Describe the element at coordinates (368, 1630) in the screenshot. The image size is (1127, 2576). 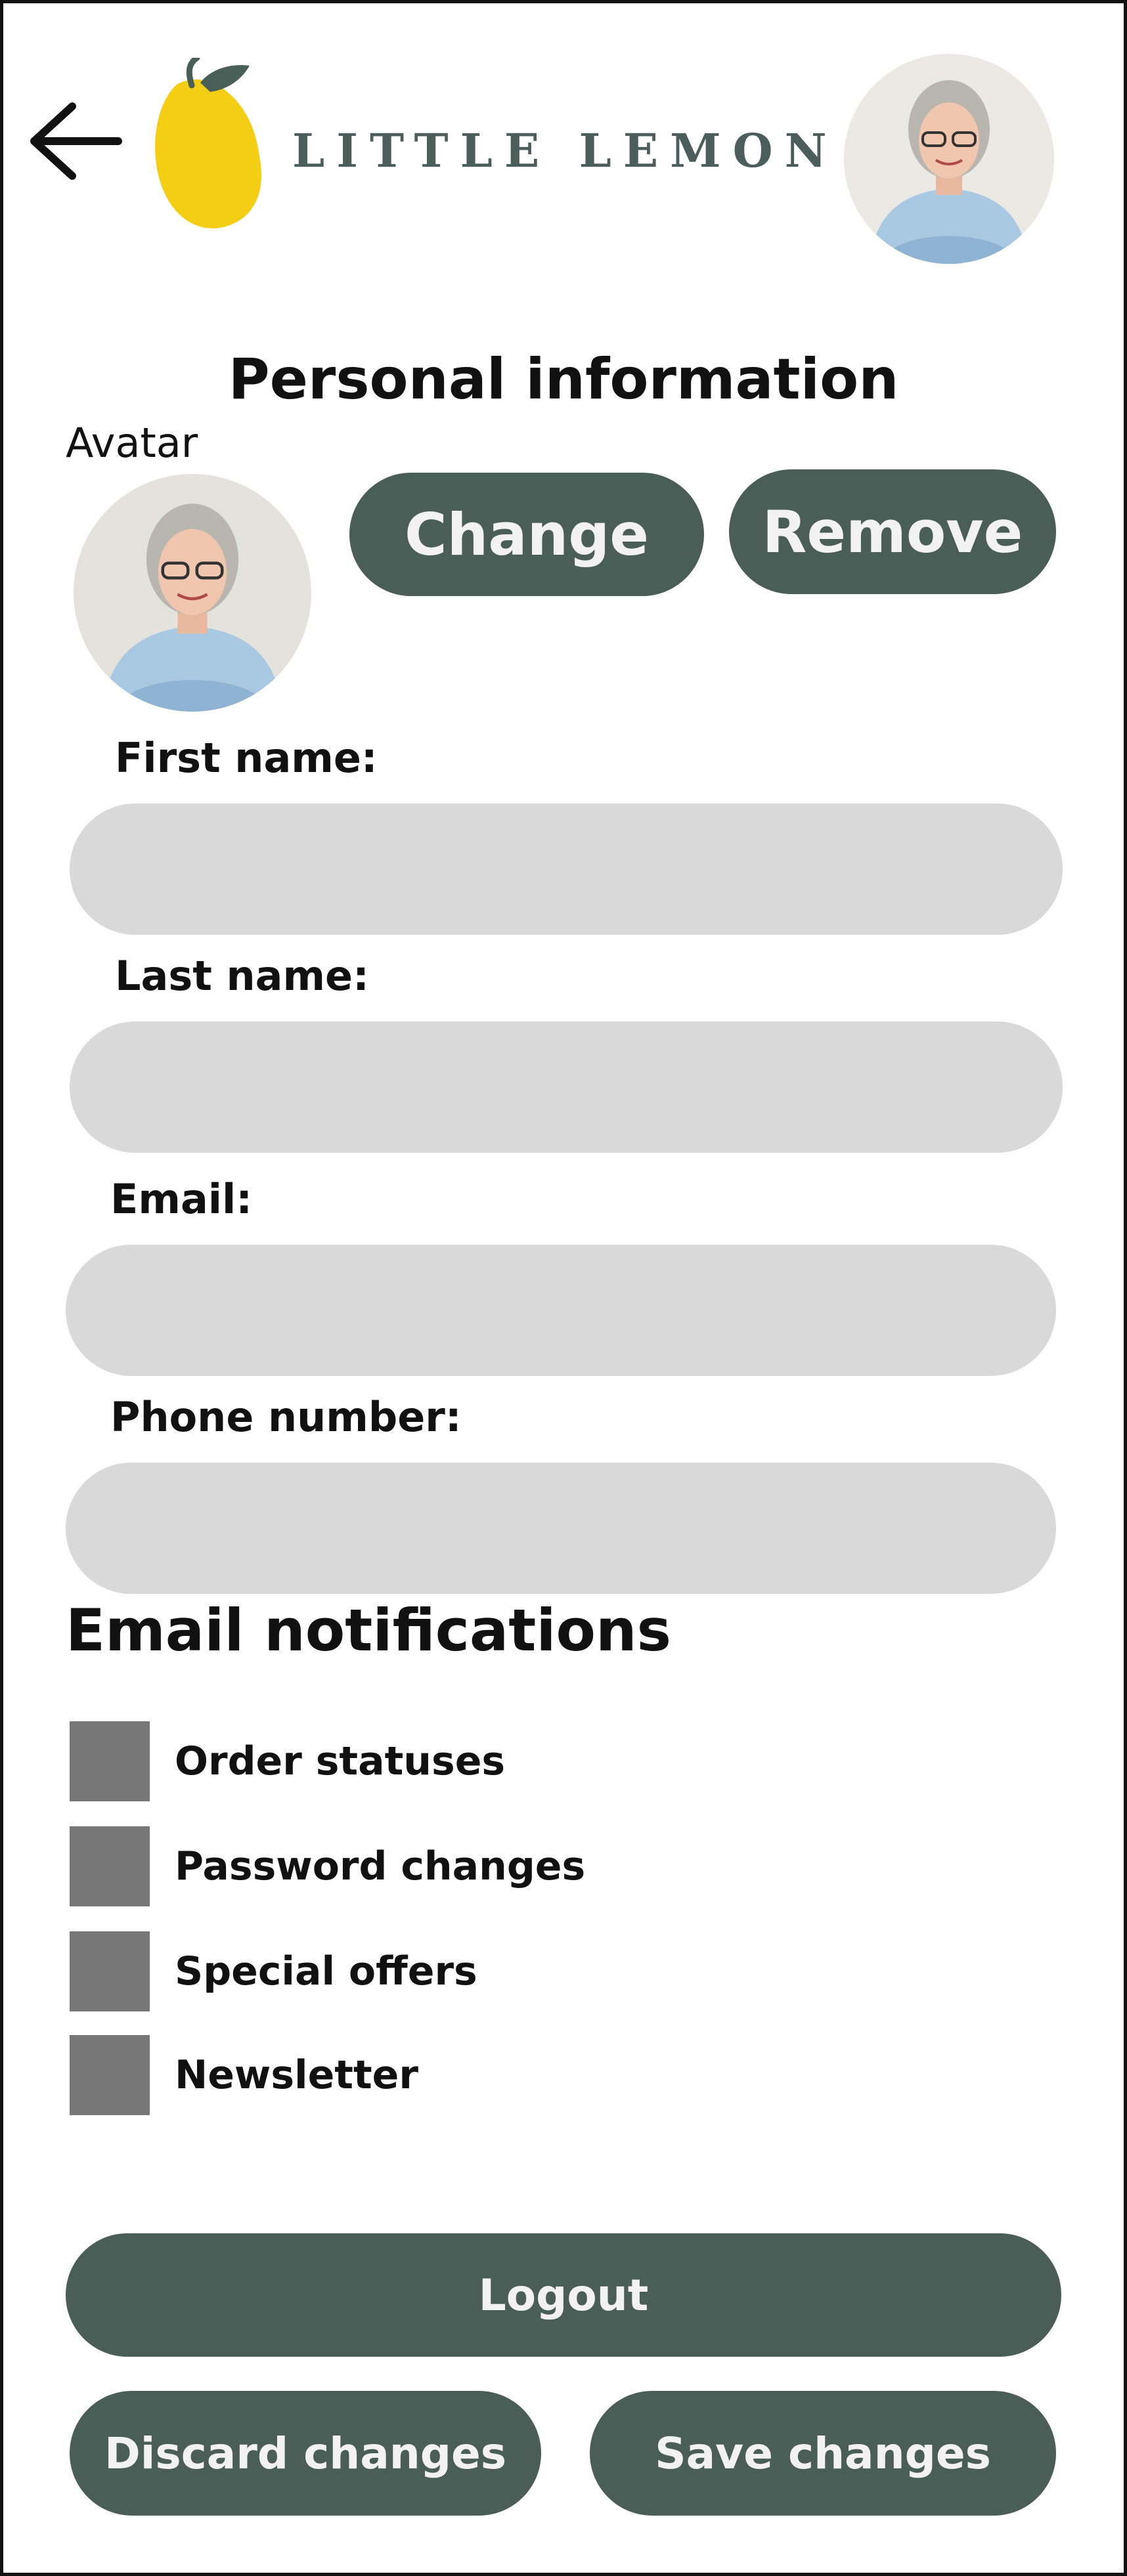
I see `notifications-title: Email notifications` at that location.